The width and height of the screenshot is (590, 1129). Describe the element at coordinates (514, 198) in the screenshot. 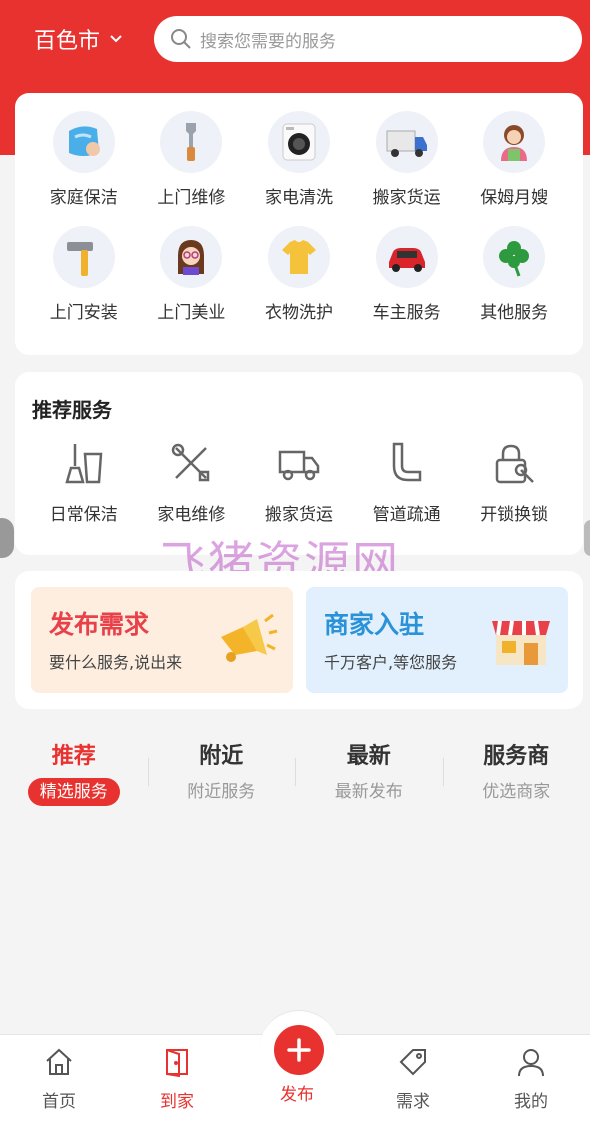

I see `category-label: 保姆月嫂` at that location.